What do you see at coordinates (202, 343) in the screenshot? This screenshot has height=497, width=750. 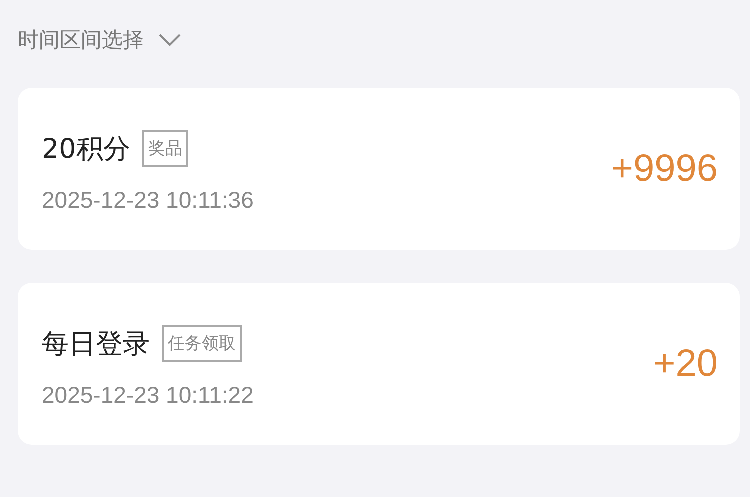 I see `record-tag: 任务领取` at bounding box center [202, 343].